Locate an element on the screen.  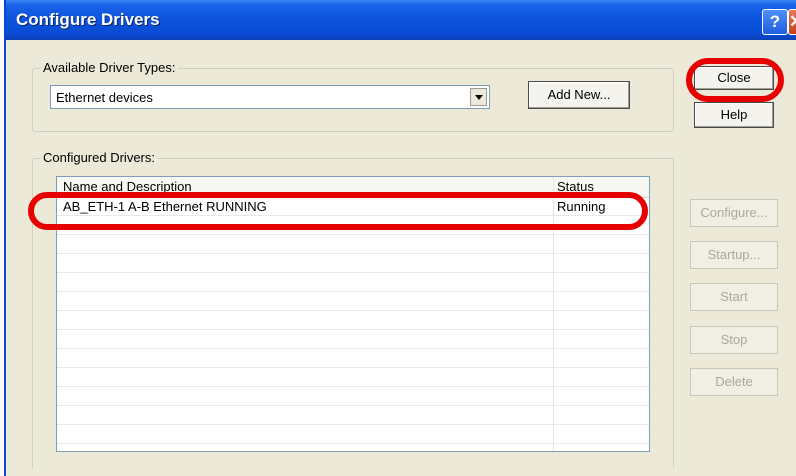
close-x-icon: ✕ is located at coordinates (792, 22).